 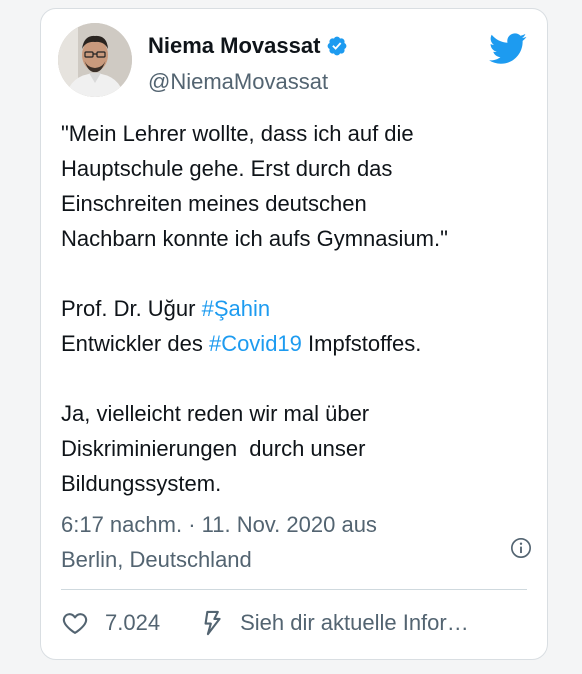 I want to click on hashtag-link: #Covid19, so click(x=255, y=343).